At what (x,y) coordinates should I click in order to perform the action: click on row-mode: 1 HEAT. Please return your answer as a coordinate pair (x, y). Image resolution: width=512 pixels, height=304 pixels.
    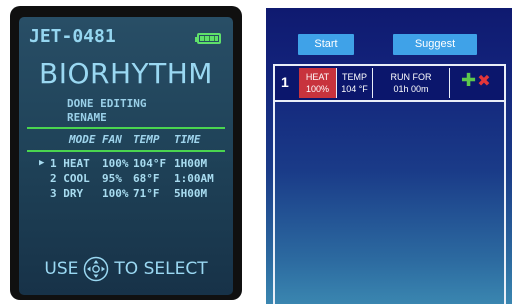
    Looking at the image, I should click on (70, 163).